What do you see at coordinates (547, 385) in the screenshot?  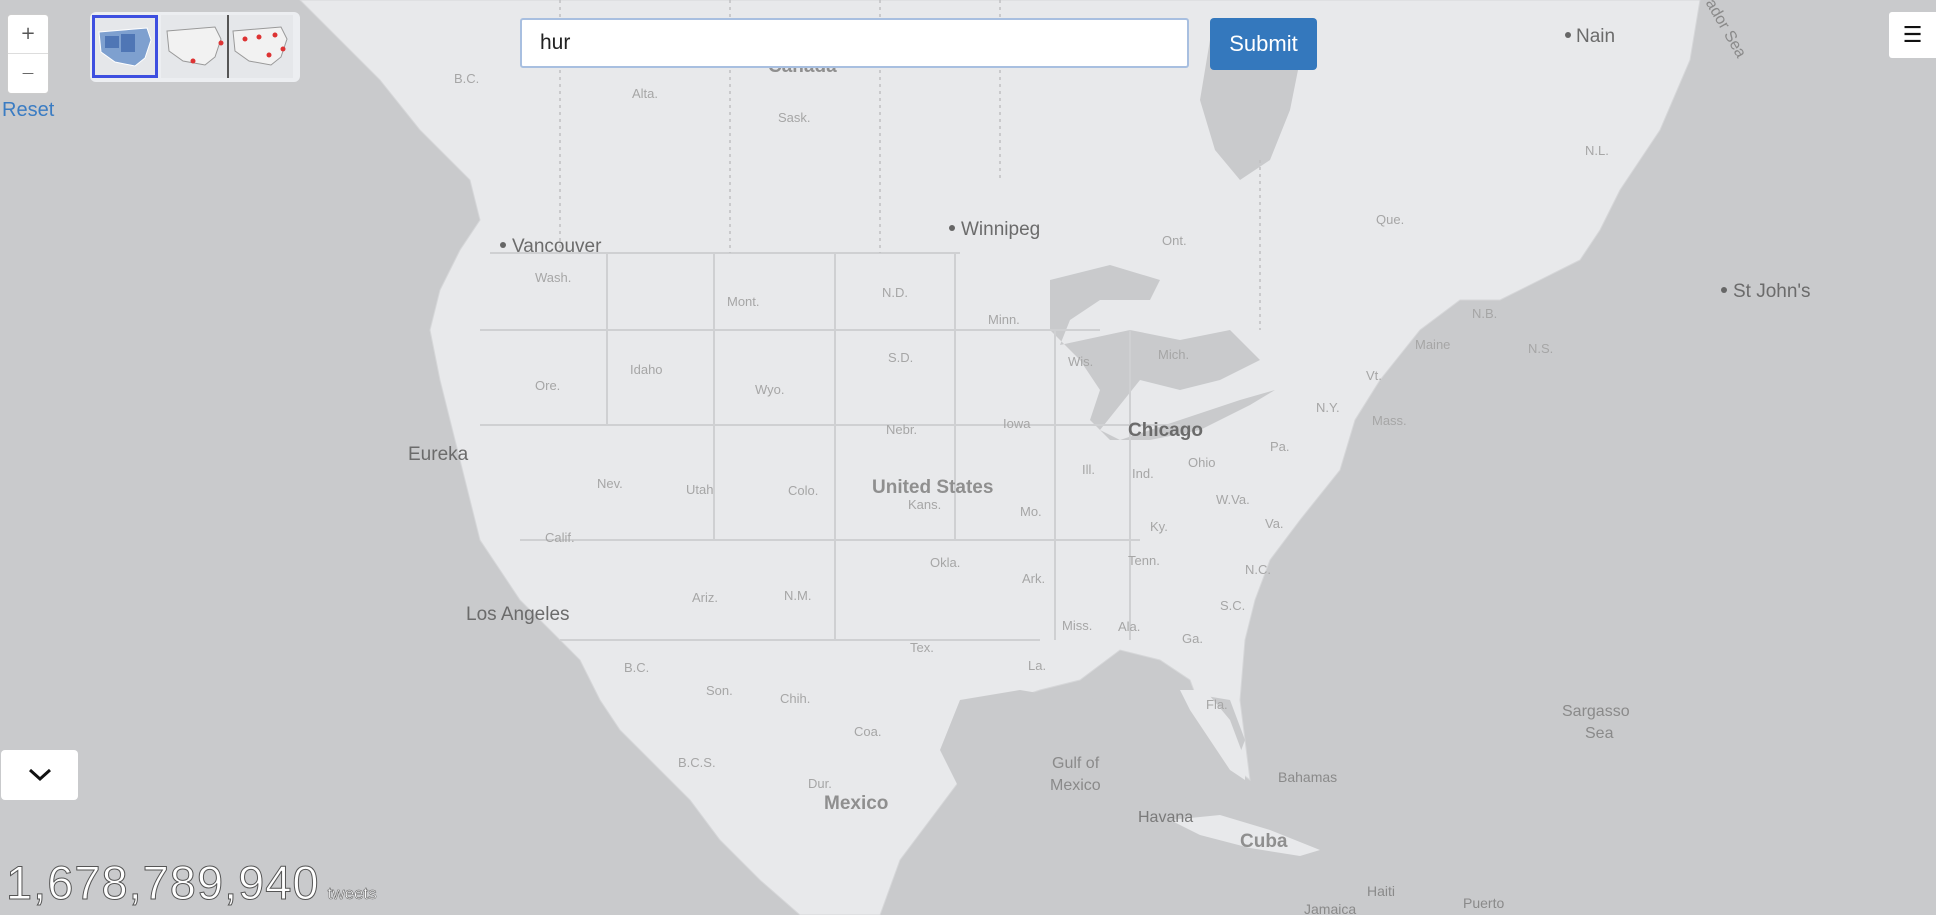 I see `state-label-ore: Ore.` at bounding box center [547, 385].